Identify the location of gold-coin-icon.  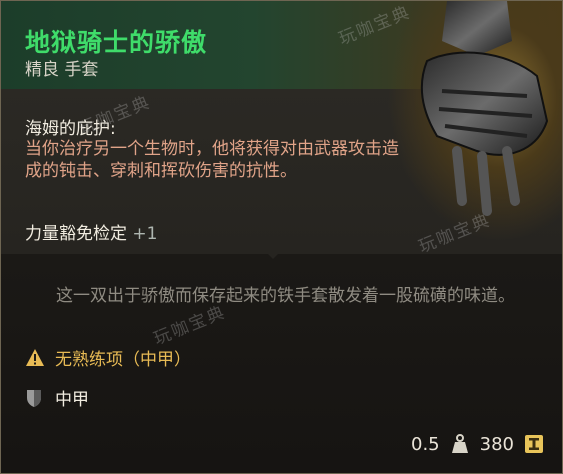
(534, 444).